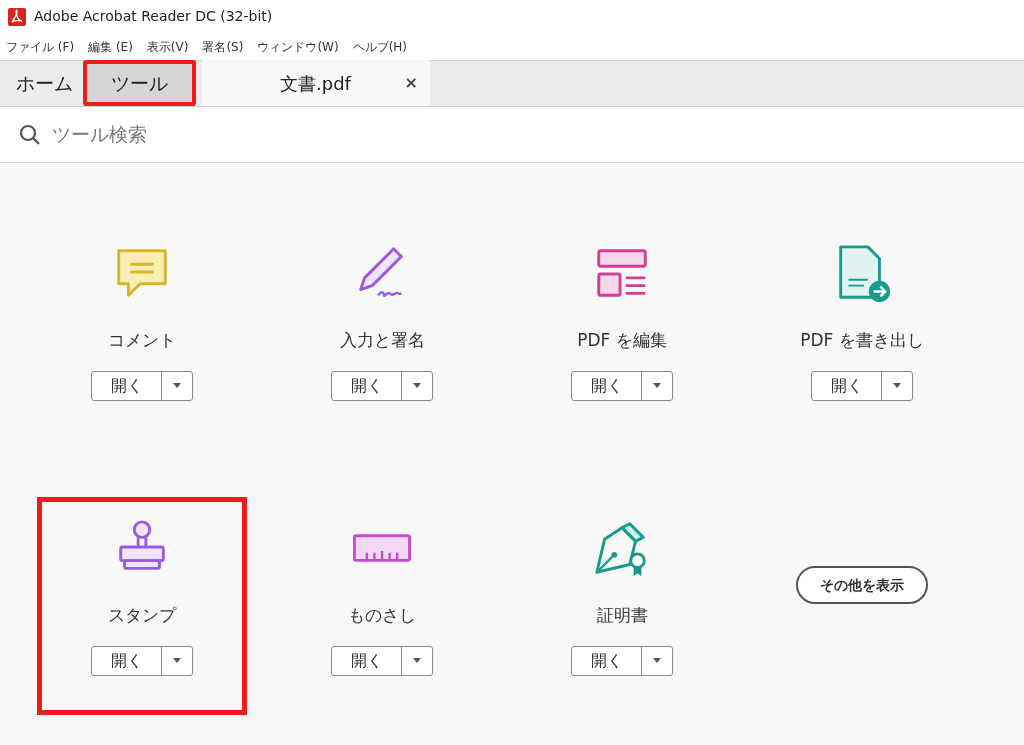 The image size is (1024, 745). I want to click on menu-item: 署名(S), so click(223, 46).